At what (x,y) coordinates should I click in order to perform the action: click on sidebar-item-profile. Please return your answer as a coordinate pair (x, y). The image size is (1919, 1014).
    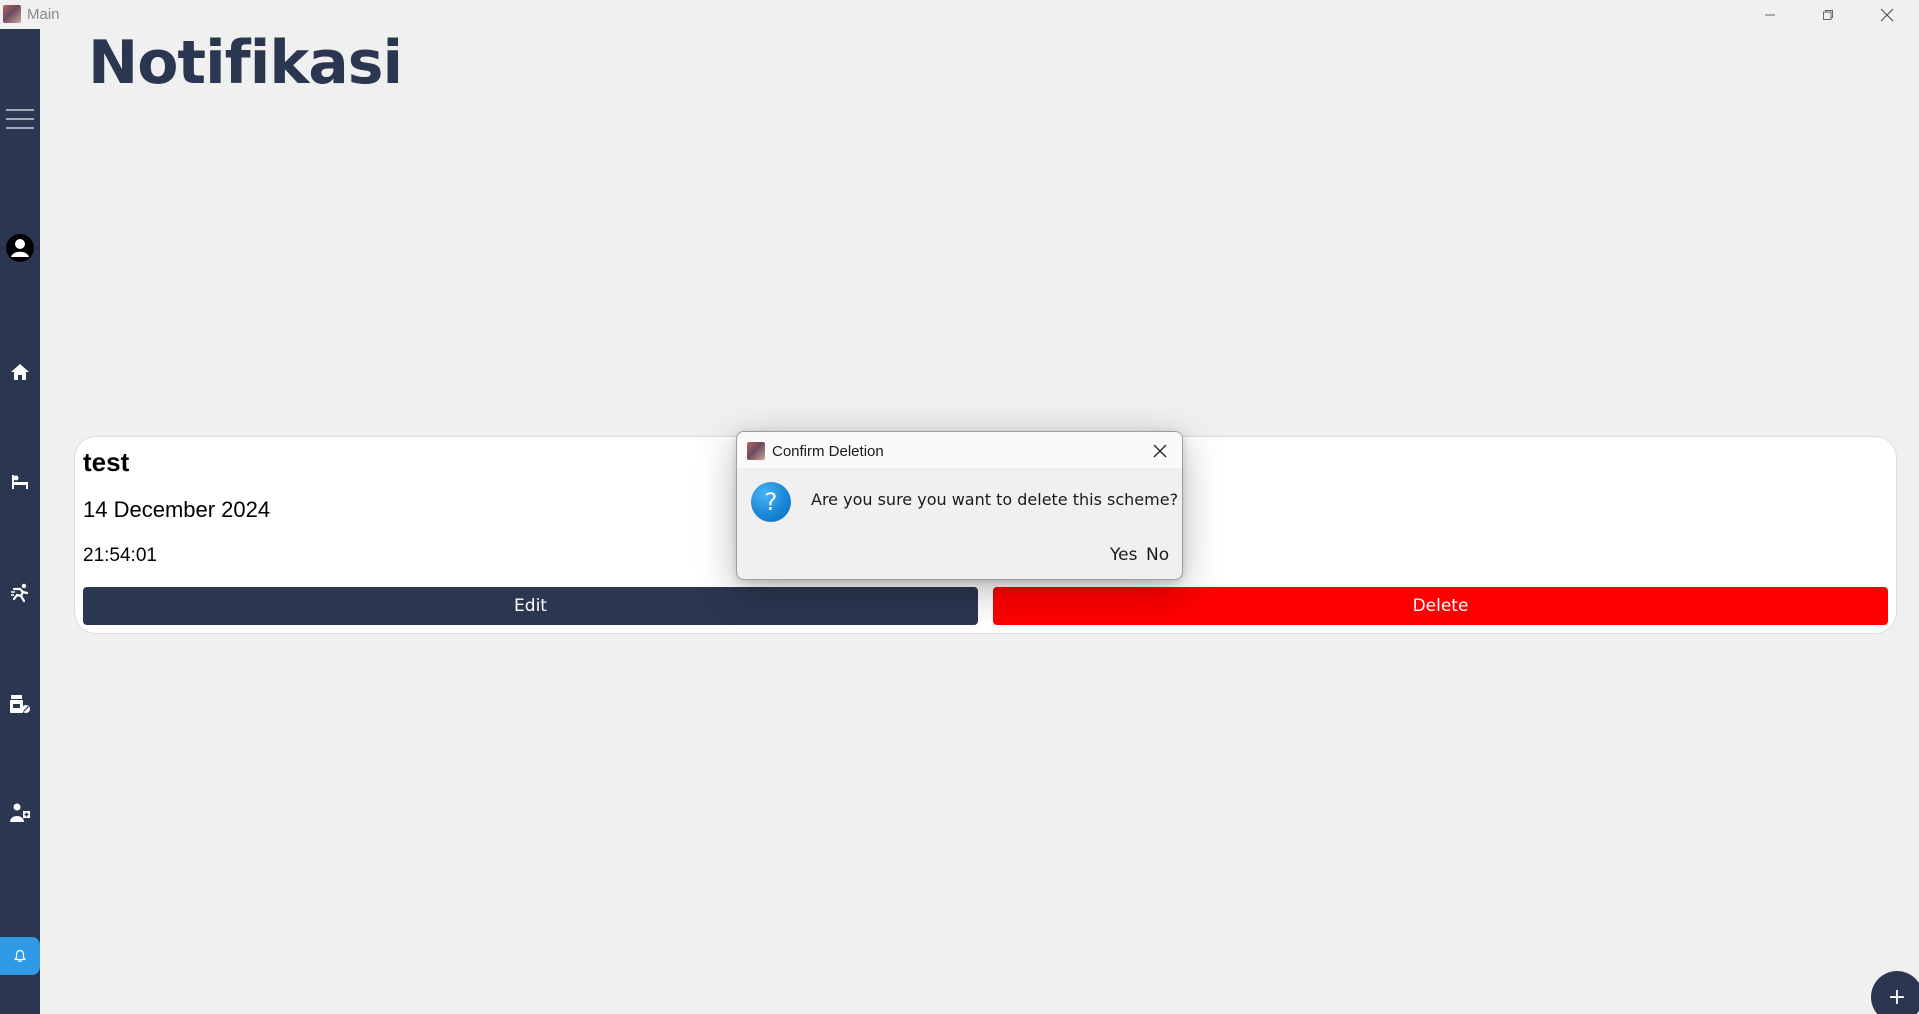
    Looking at the image, I should click on (20, 248).